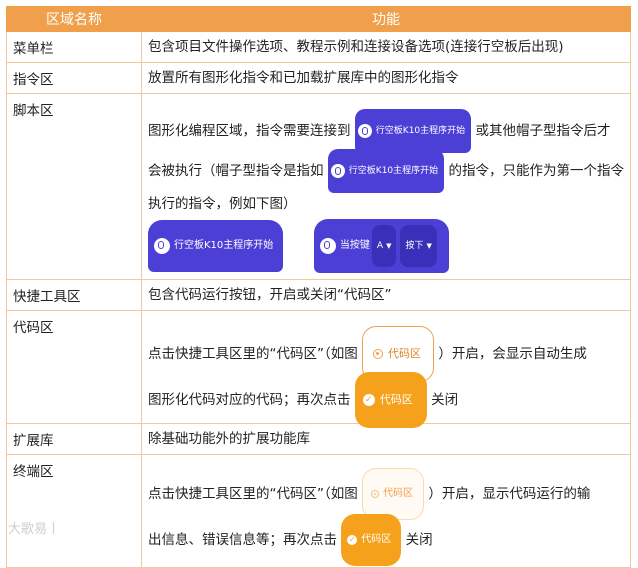 Image resolution: width=638 pixels, height=568 pixels. I want to click on row-desc: 放置所有图形化指令和已加载扩展库中的图形化指令, so click(386, 78).